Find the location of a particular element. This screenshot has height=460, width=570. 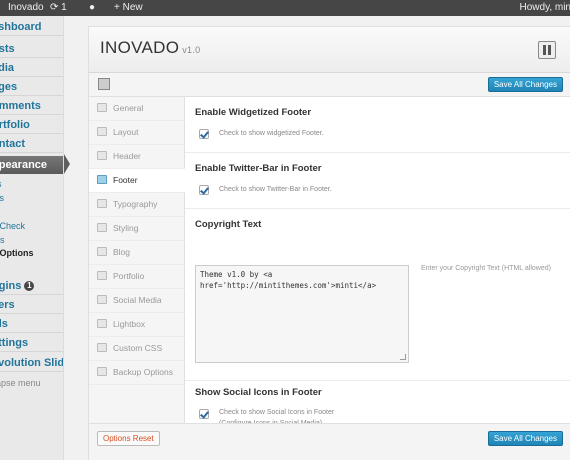

save-all-button-bottom: Save All Changes is located at coordinates (525, 438).